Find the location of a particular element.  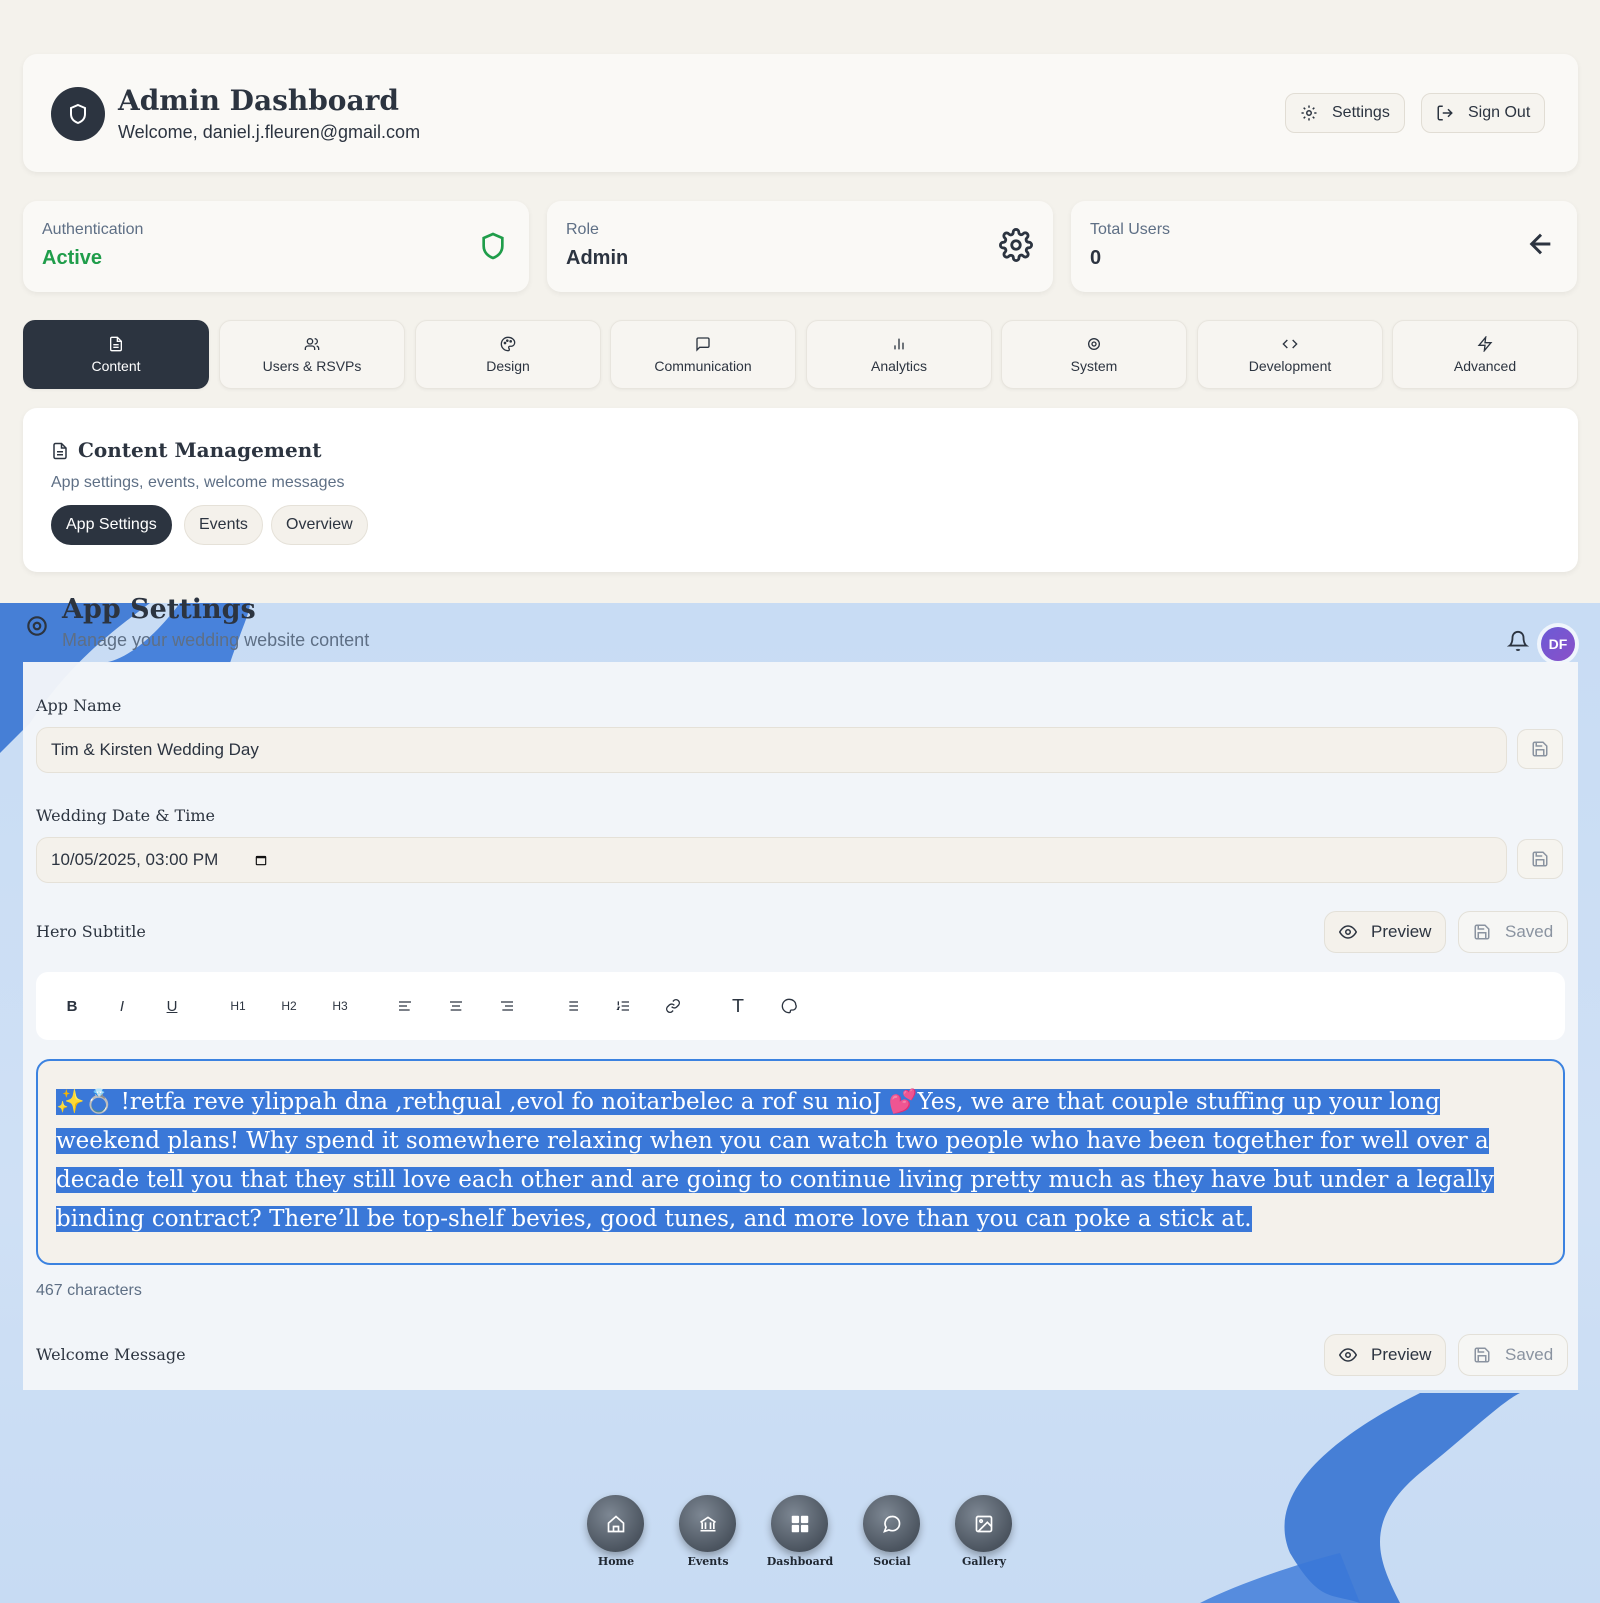

app-name-input: Tim & Kirsten Wedding Day is located at coordinates (771, 750).